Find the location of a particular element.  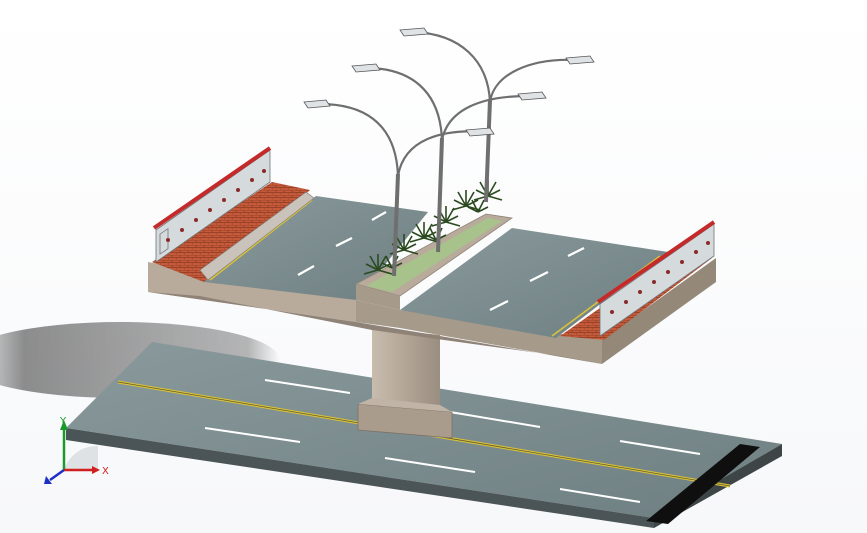

triad-z-axis is located at coordinates (57, 475).